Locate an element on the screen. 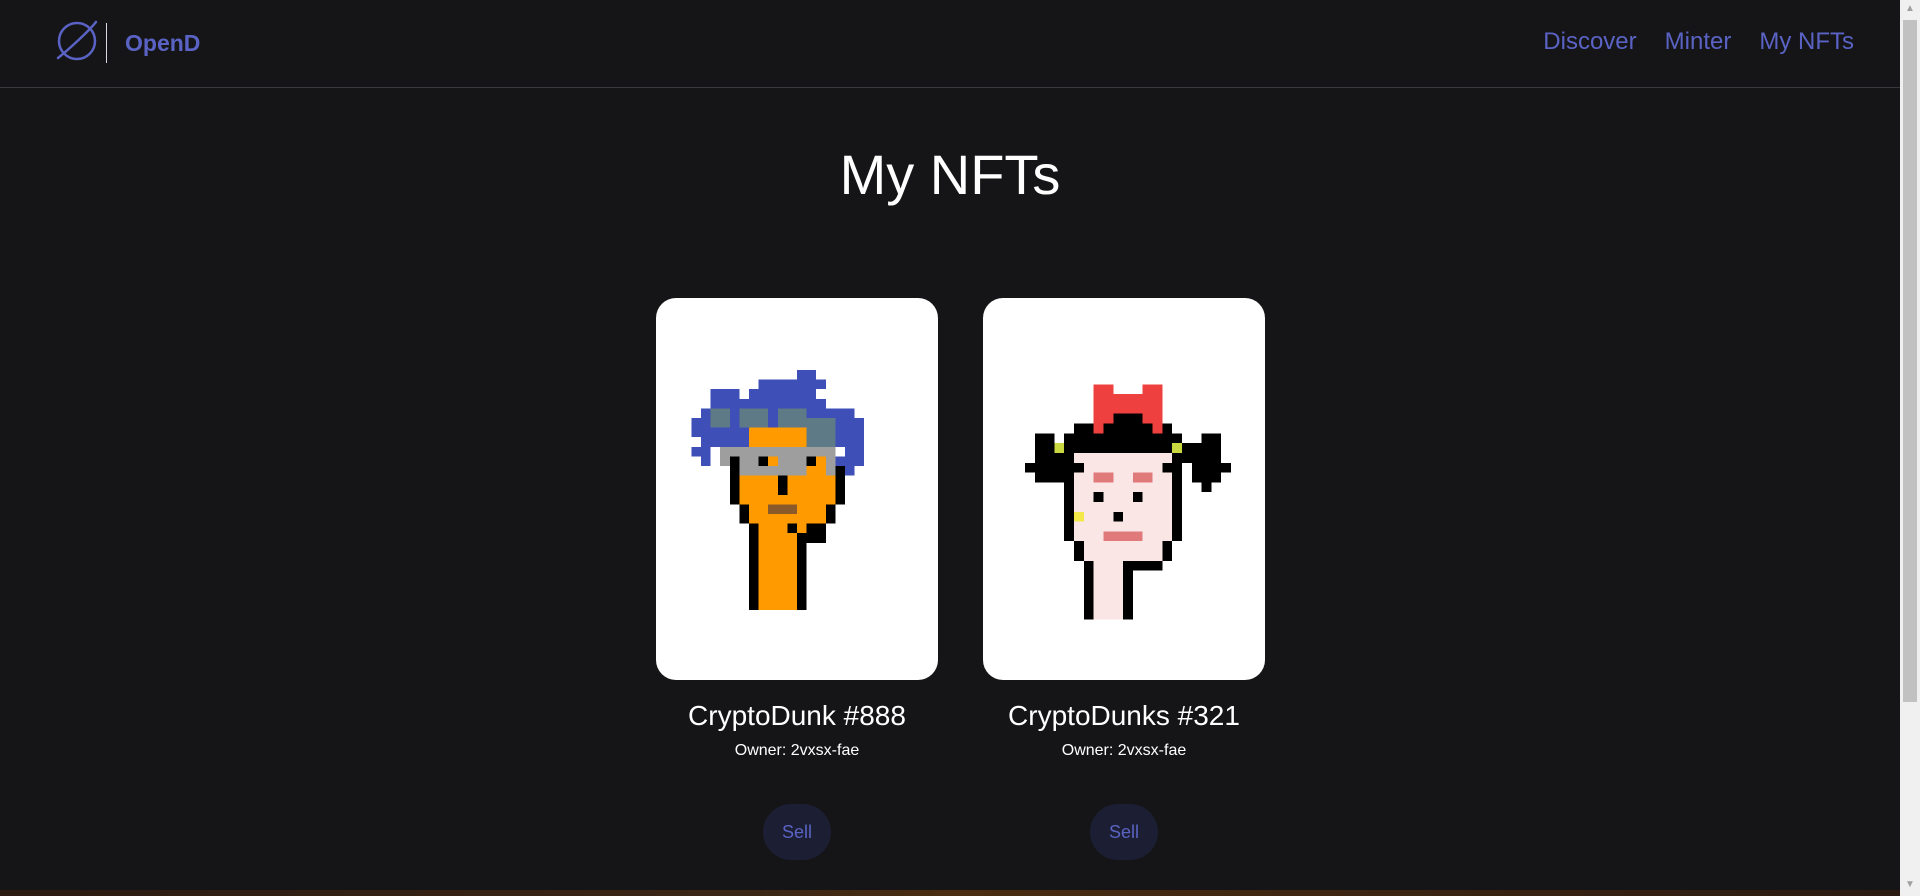 The image size is (1920, 896). scroll-down-icon: ▼ is located at coordinates (1910, 885).